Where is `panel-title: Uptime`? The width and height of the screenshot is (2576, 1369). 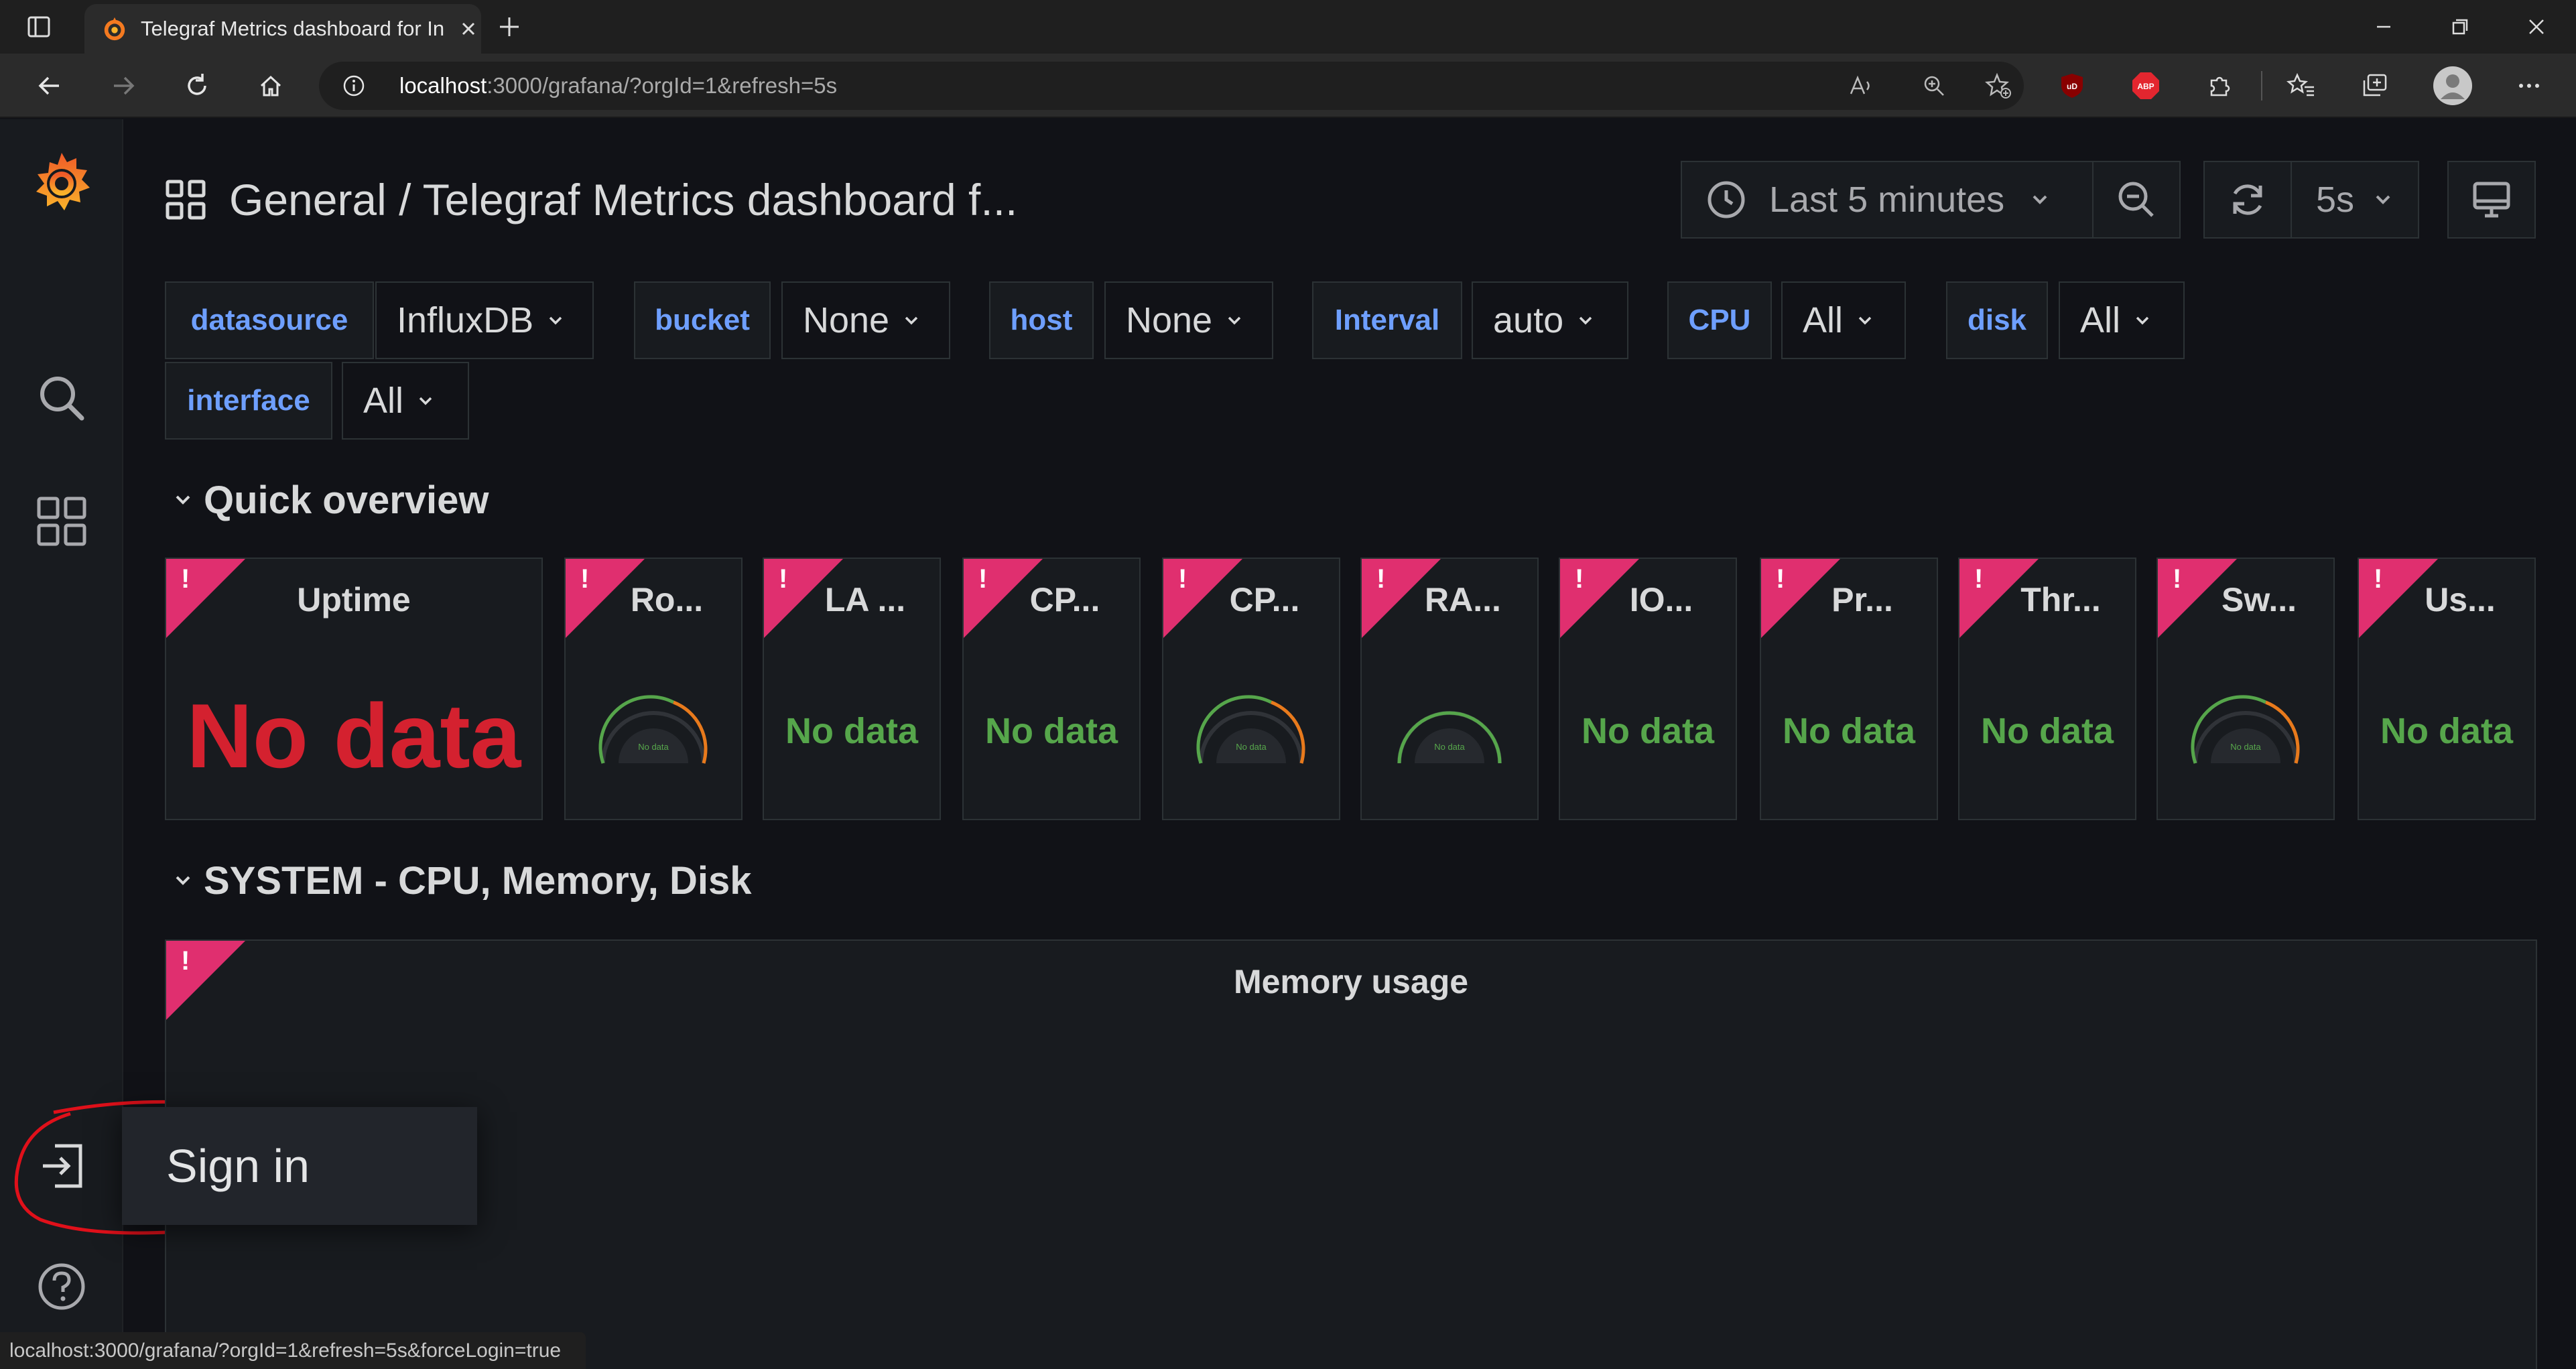 panel-title: Uptime is located at coordinates (354, 599).